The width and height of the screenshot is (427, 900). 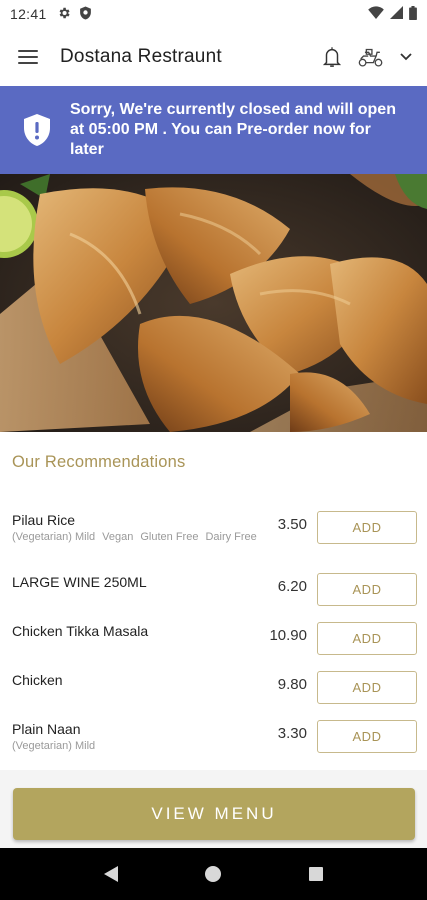 What do you see at coordinates (99, 462) in the screenshot?
I see `recommendations-title: Our Recommendations` at bounding box center [99, 462].